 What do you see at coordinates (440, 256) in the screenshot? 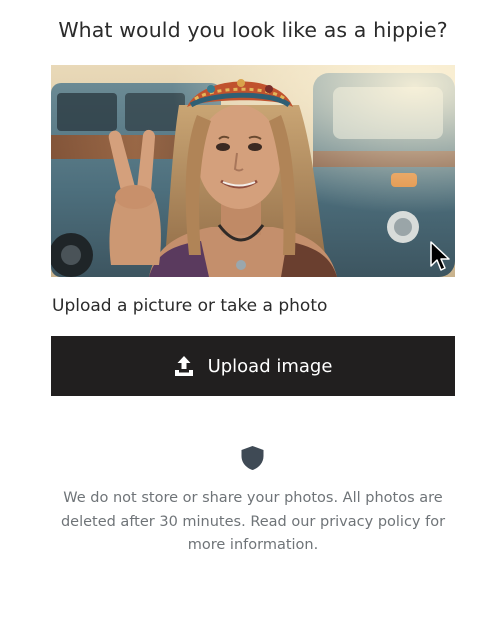
I see `mouse-pointer-icon` at bounding box center [440, 256].